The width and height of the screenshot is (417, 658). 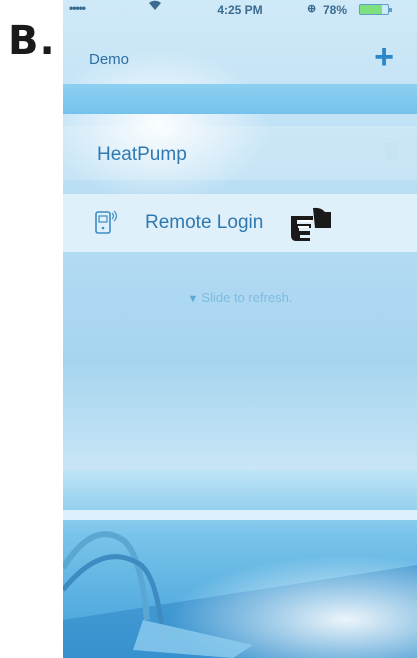 What do you see at coordinates (312, 9) in the screenshot?
I see `alarm-icon: ⊕` at bounding box center [312, 9].